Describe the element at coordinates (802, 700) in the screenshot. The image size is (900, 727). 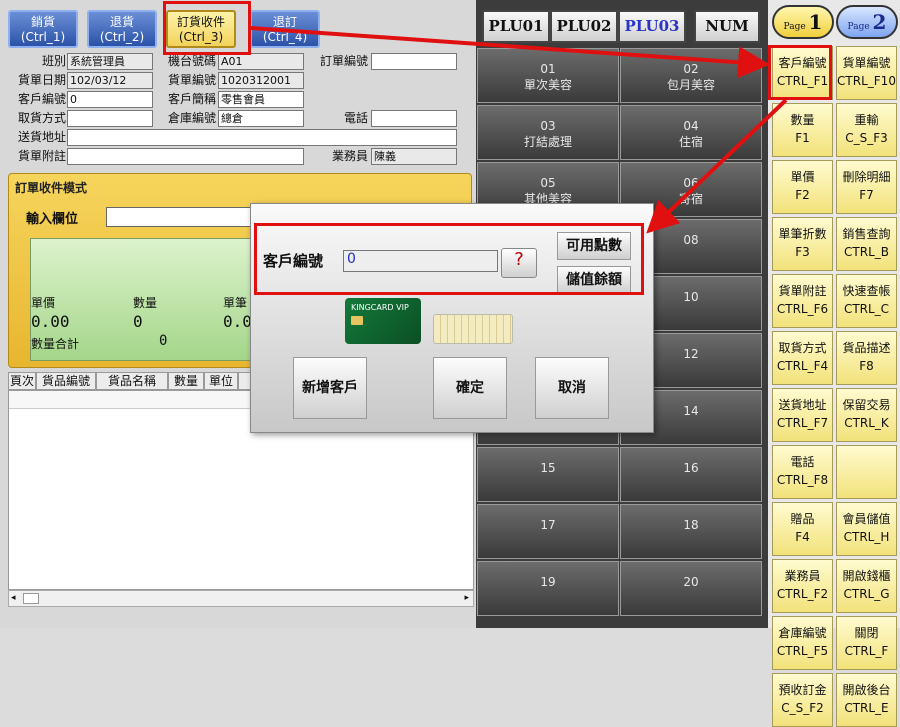
I see `function-button: 預收訂金 C_S_F2` at that location.